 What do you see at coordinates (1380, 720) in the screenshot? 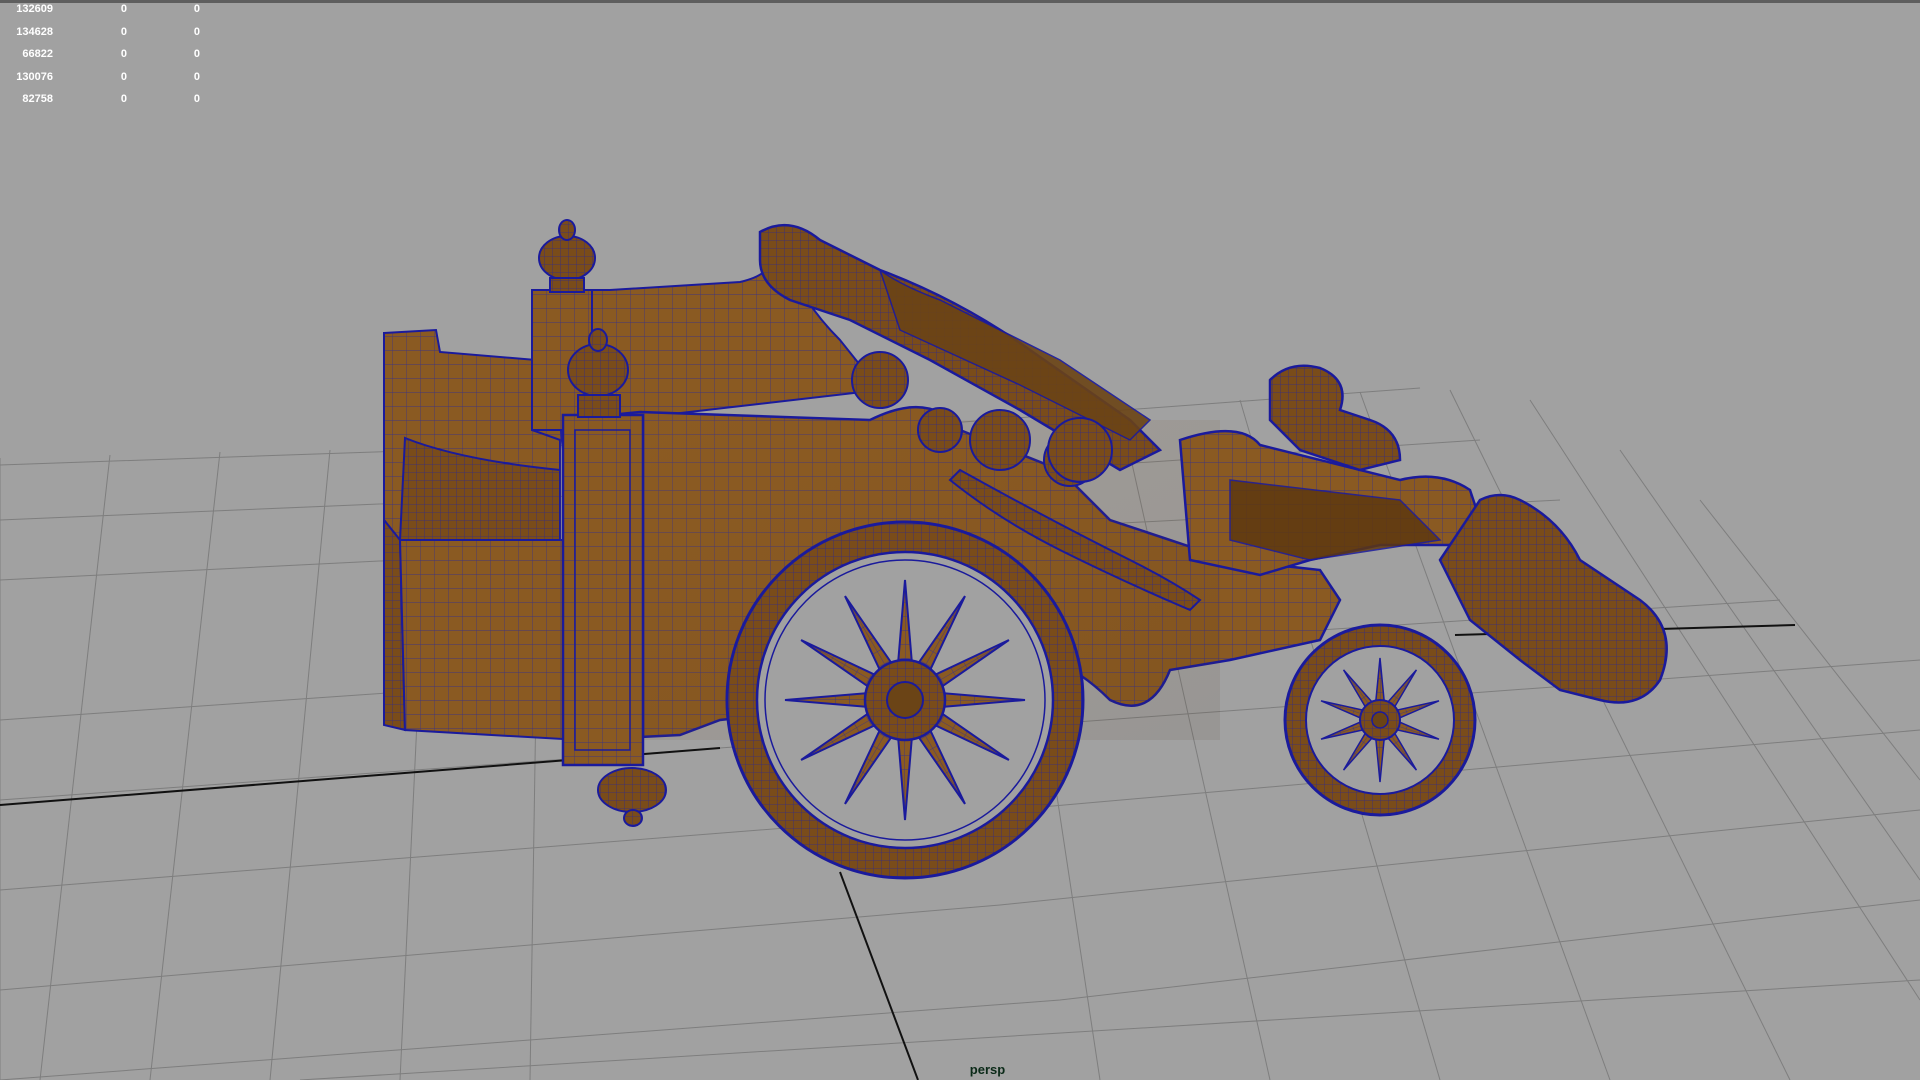
I see `front-wheel` at bounding box center [1380, 720].